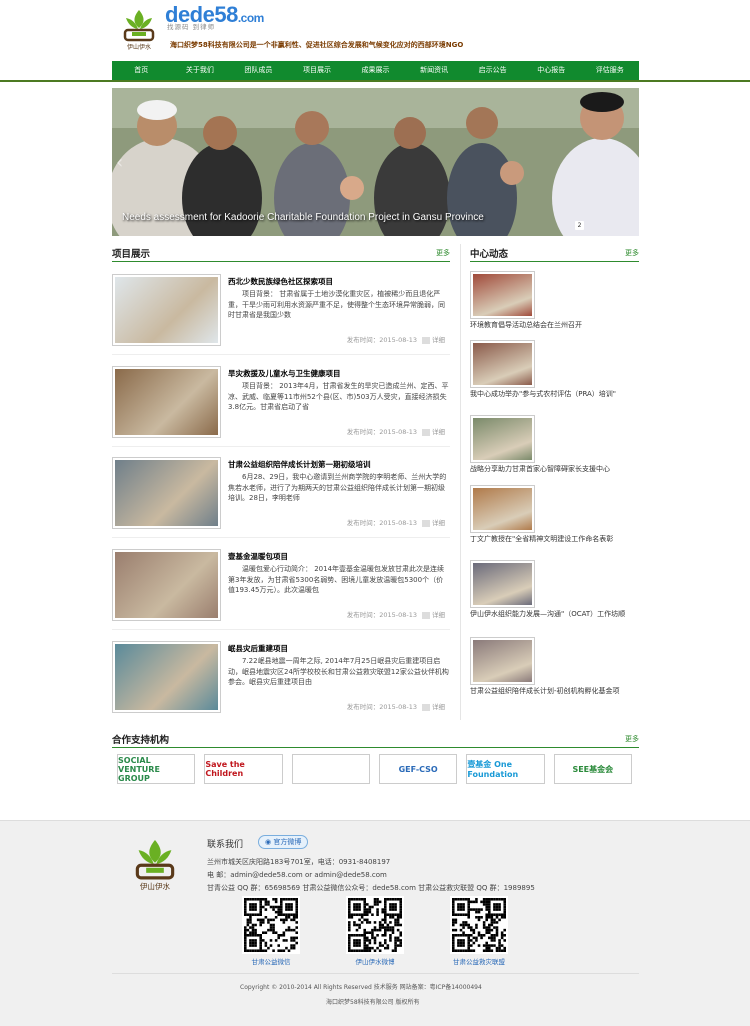 The height and width of the screenshot is (1026, 750). Describe the element at coordinates (330, 769) in the screenshot. I see `partner-logo` at that location.